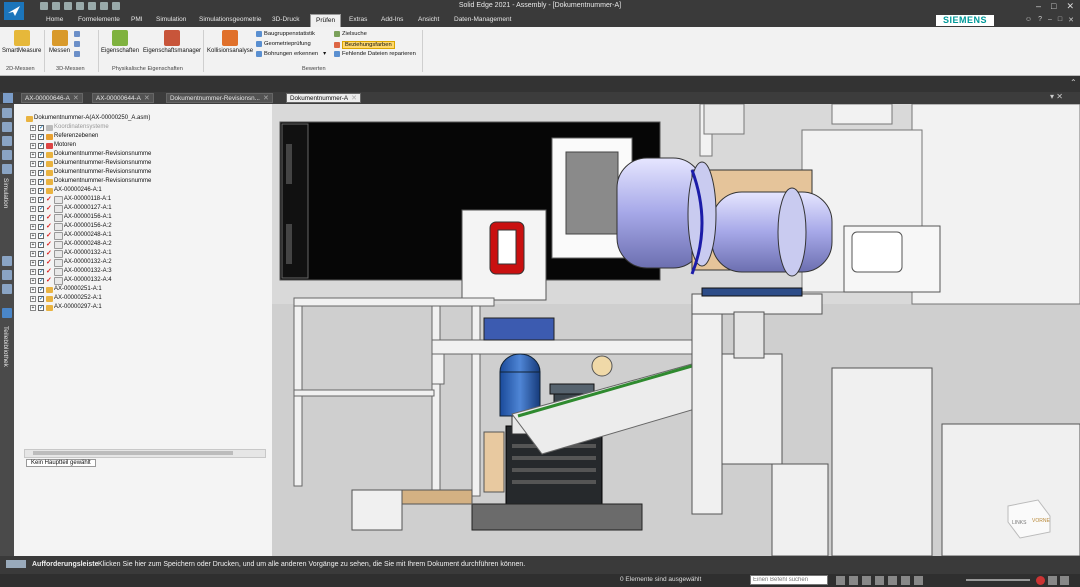  I want to click on tree-item: + ✓ AX-00000252-A:1, so click(66, 298).